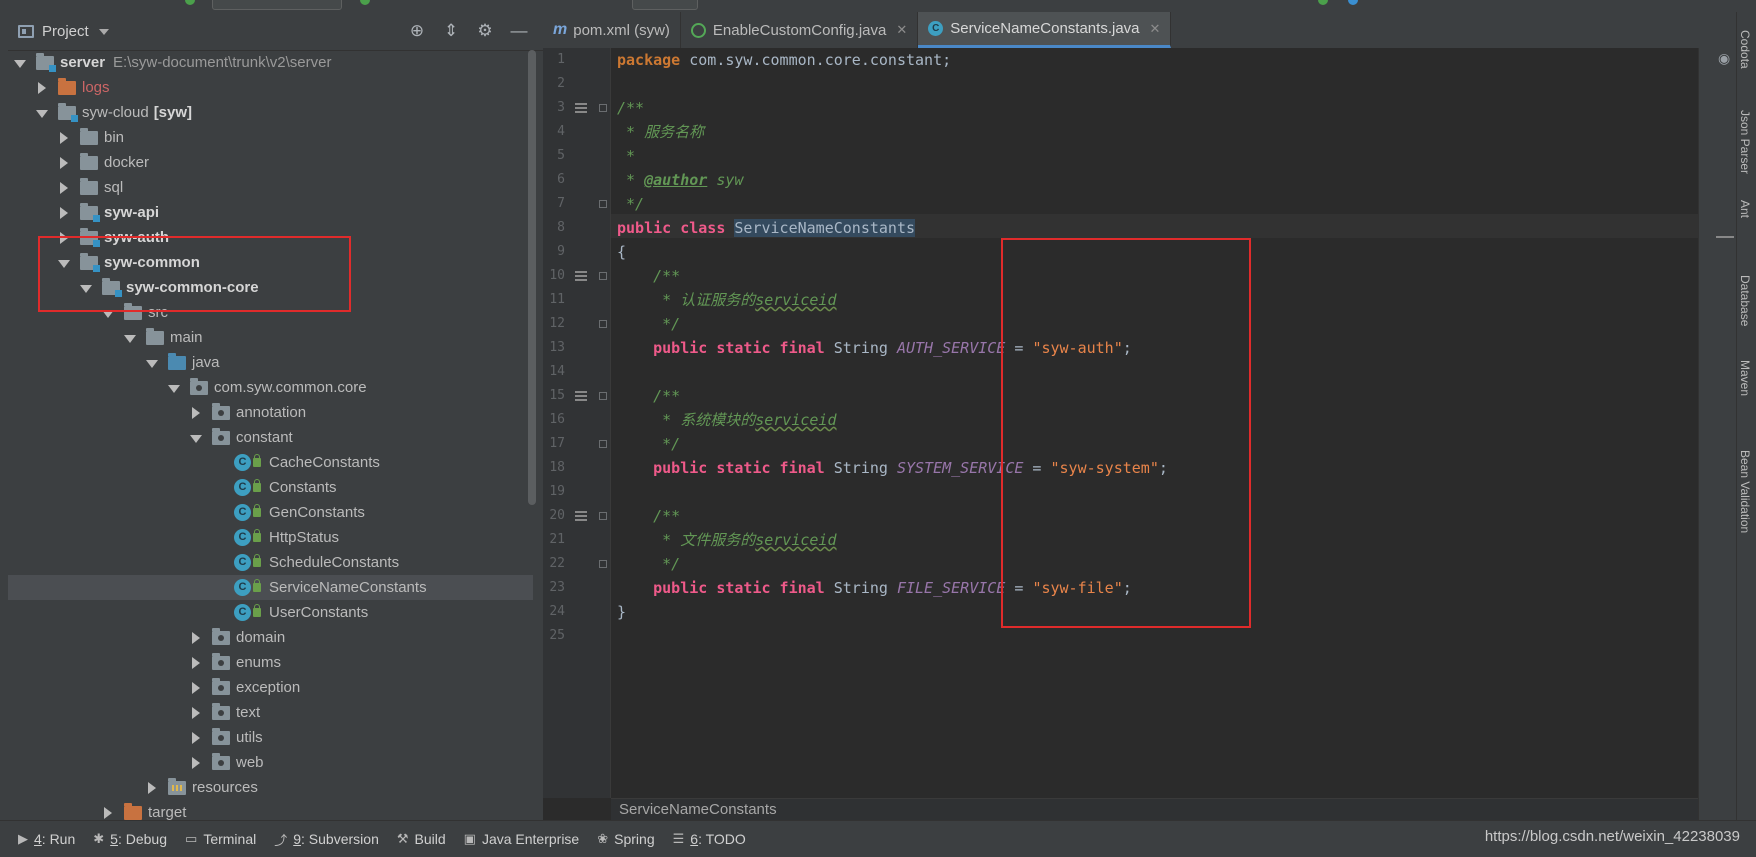  Describe the element at coordinates (177, 786) in the screenshot. I see `folder-icon` at that location.